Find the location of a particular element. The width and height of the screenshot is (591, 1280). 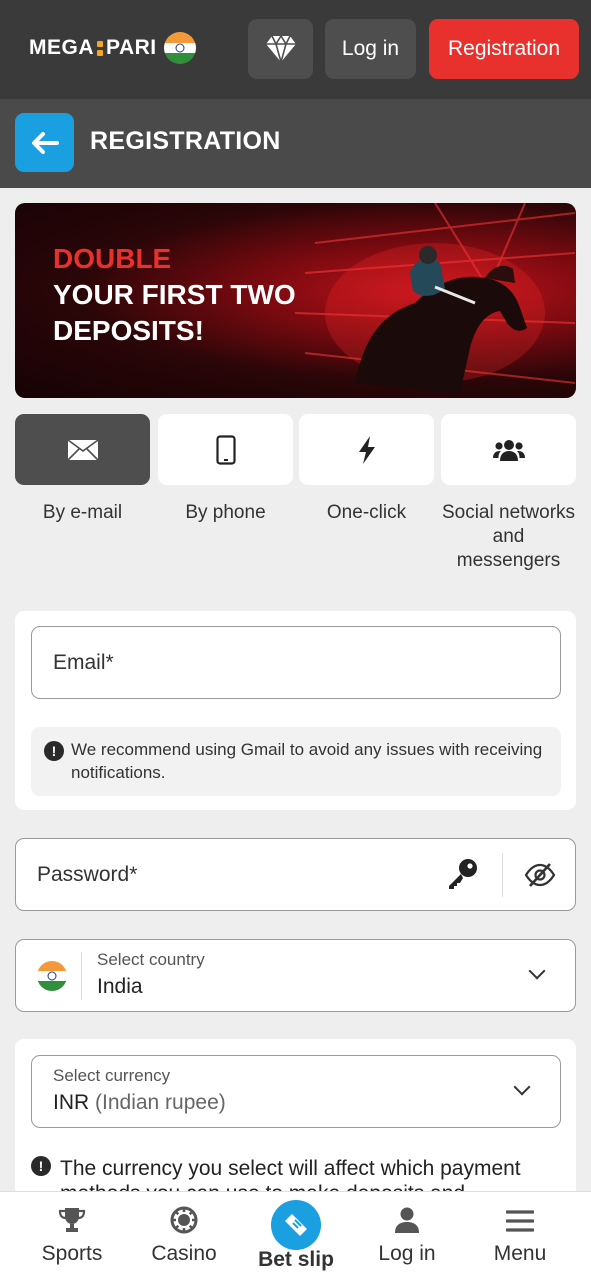

envelope-icon is located at coordinates (82, 449).